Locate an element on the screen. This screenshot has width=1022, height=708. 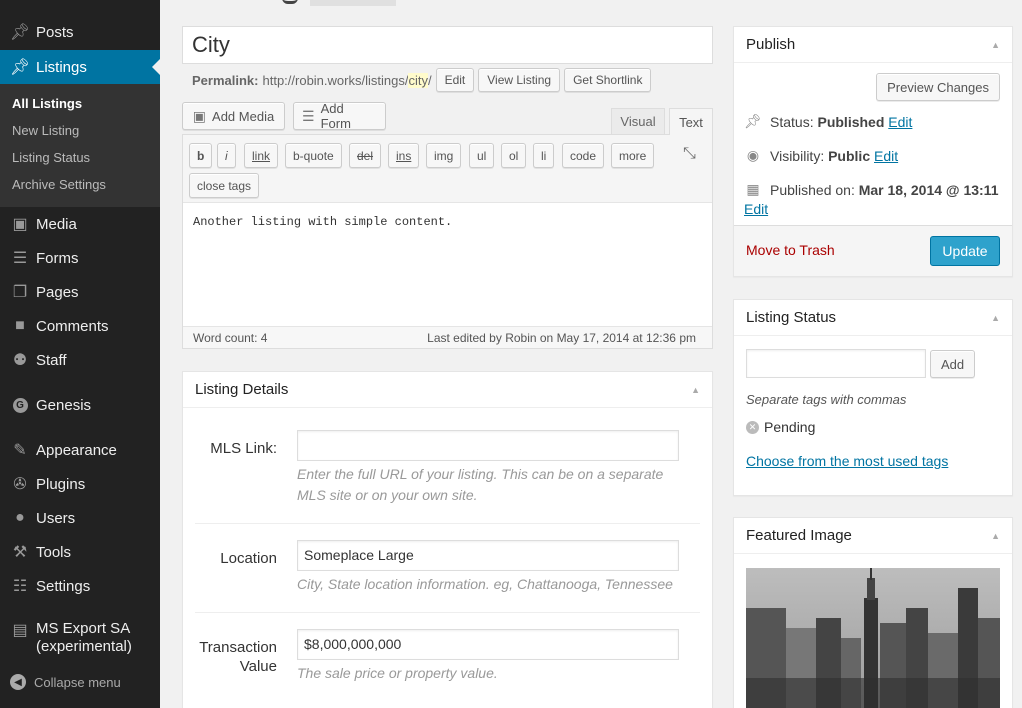
forms-icon: ☰ is located at coordinates (20, 258).